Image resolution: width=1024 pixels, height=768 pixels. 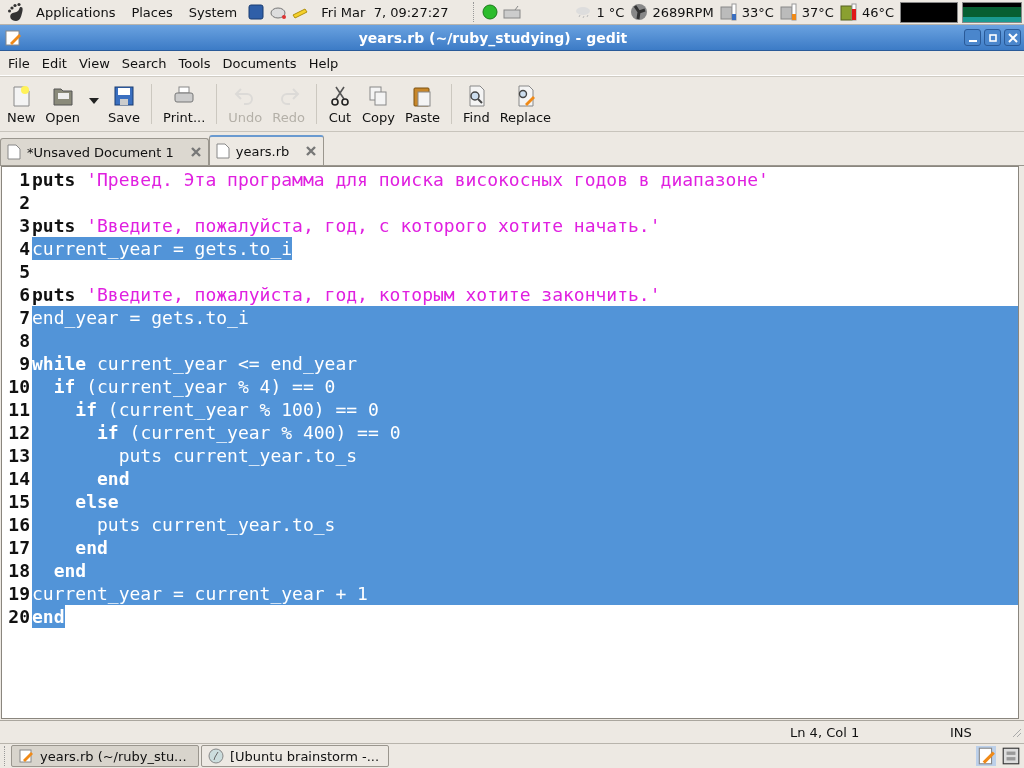 I want to click on network-monitor-graph, so click(x=992, y=12).